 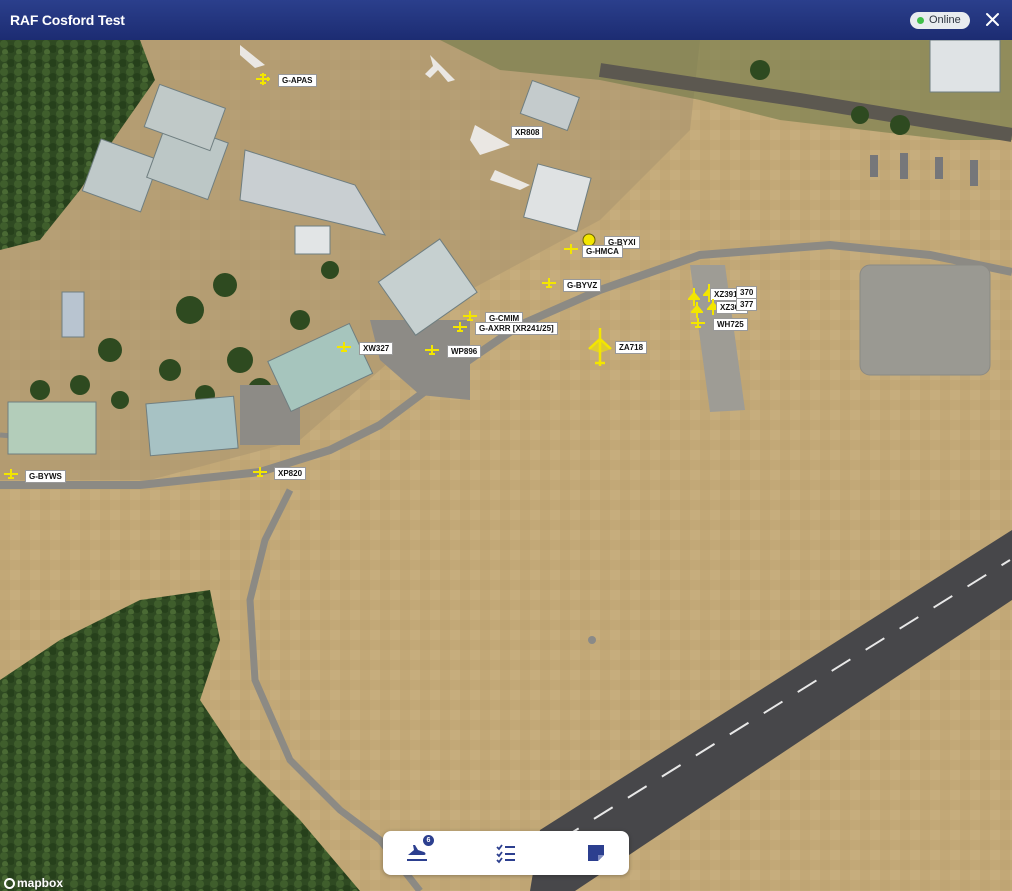 I want to click on aircraft-label: ZA718, so click(x=631, y=347).